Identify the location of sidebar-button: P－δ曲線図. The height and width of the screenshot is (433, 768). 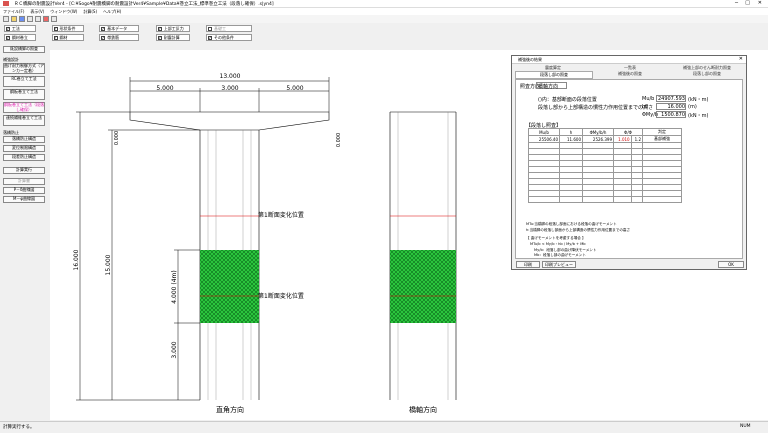
(24, 190).